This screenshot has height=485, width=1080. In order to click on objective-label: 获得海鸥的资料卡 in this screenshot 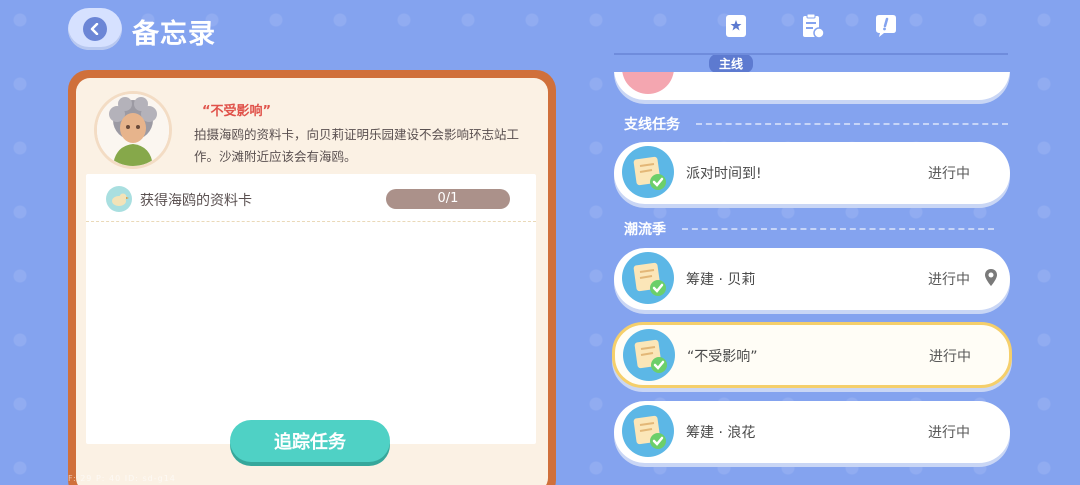, I will do `click(196, 201)`.